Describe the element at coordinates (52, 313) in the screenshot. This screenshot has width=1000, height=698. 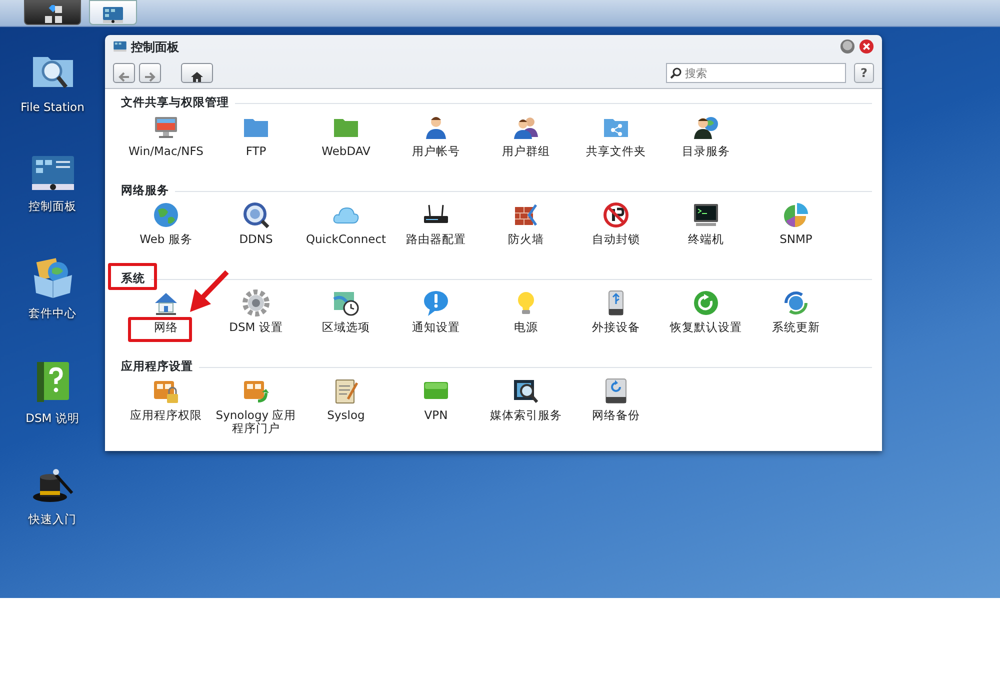
I see `shortcut-label: 套件中心` at that location.